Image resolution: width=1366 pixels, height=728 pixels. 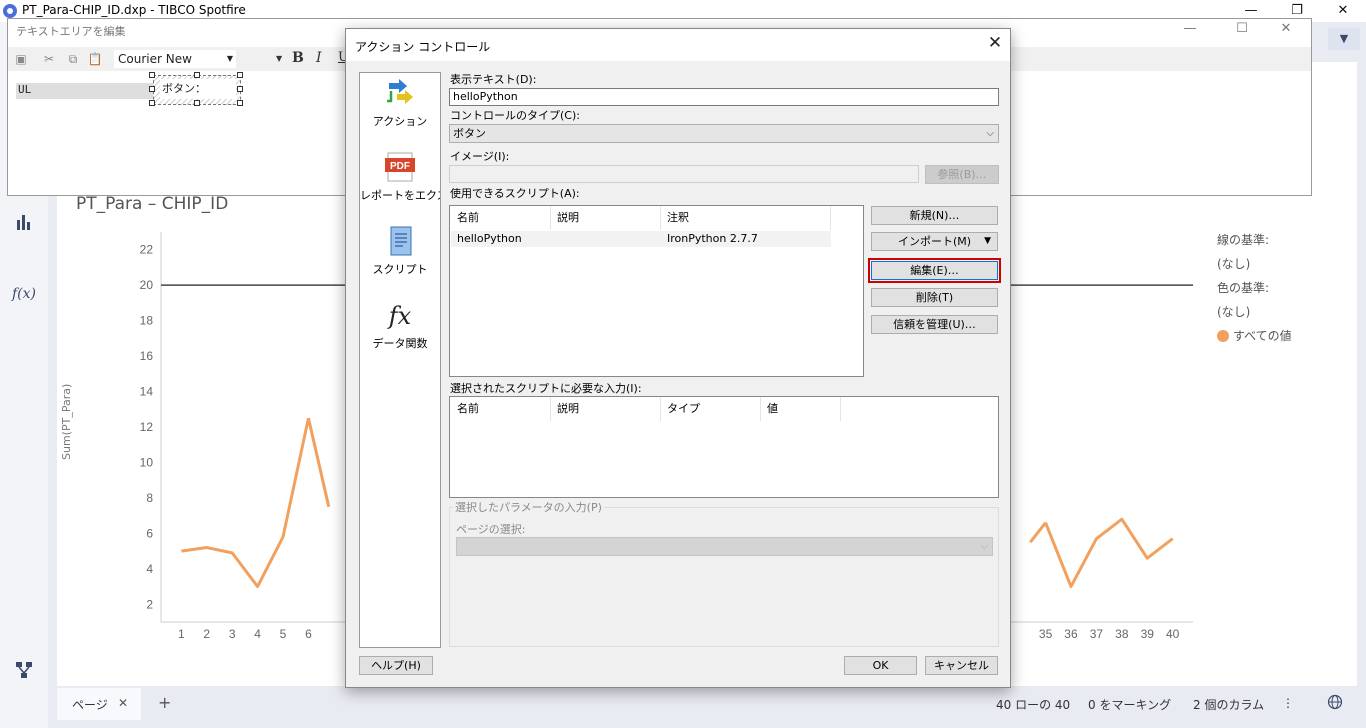 What do you see at coordinates (164, 702) in the screenshot?
I see `add-page-button: +` at bounding box center [164, 702].